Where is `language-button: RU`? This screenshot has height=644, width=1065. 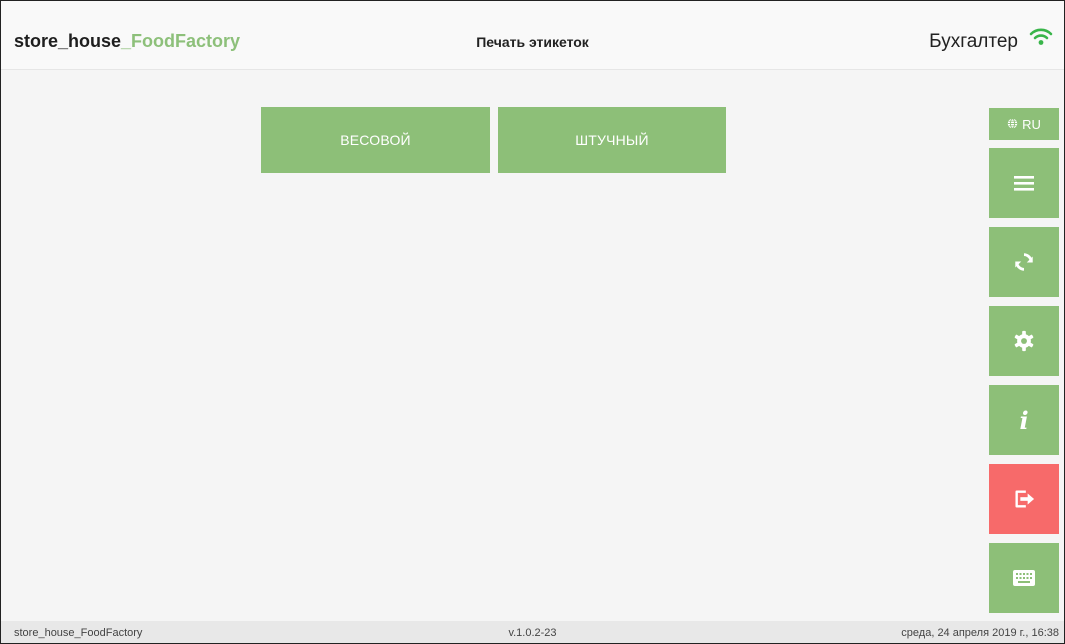 language-button: RU is located at coordinates (1024, 124).